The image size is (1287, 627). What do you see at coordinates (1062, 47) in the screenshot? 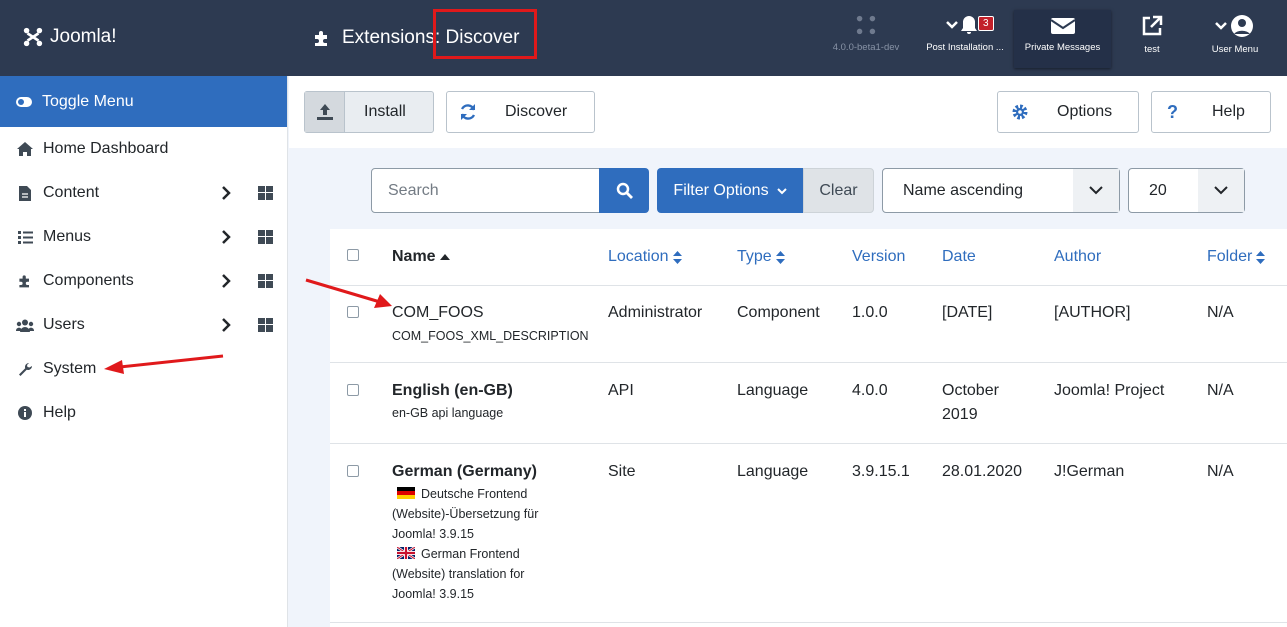
I see `private-messages-label: Private Messages` at bounding box center [1062, 47].